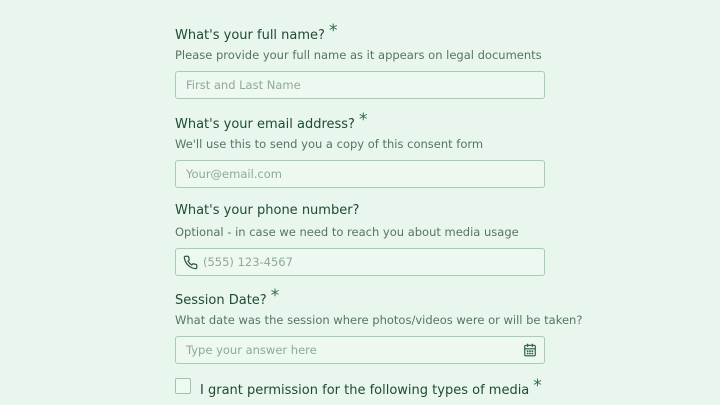 The height and width of the screenshot is (405, 720). What do you see at coordinates (190, 262) in the screenshot?
I see `phone-icon` at bounding box center [190, 262].